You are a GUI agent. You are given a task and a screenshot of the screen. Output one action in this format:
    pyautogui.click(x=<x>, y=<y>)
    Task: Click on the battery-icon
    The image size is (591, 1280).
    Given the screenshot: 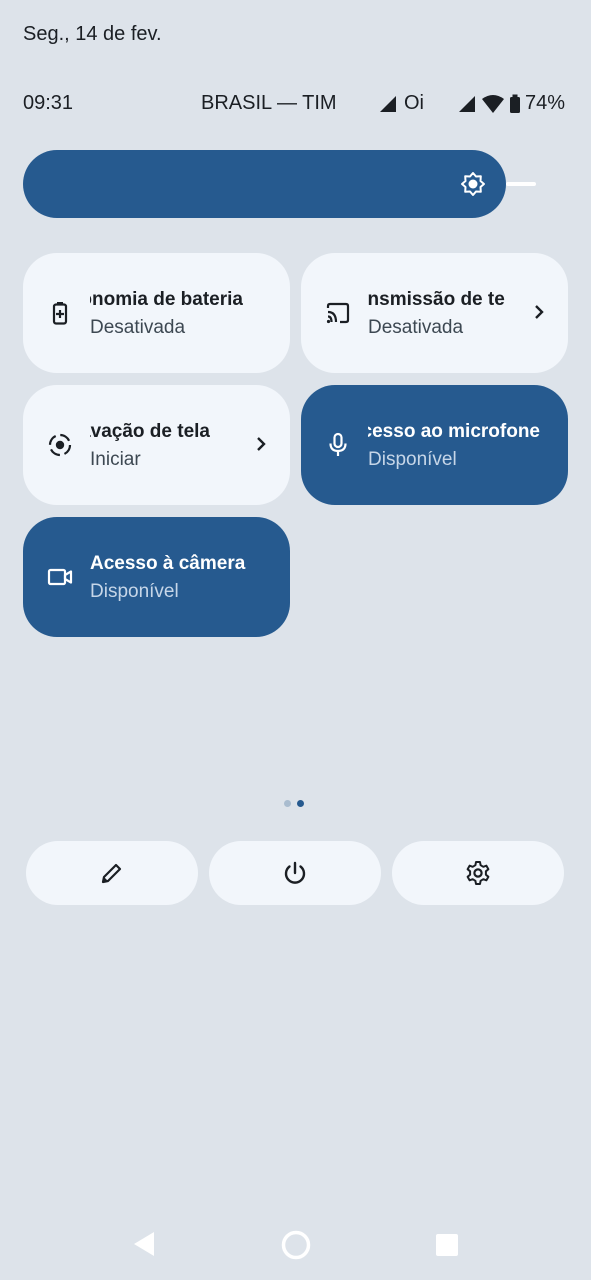 What is the action you would take?
    pyautogui.click(x=514, y=103)
    